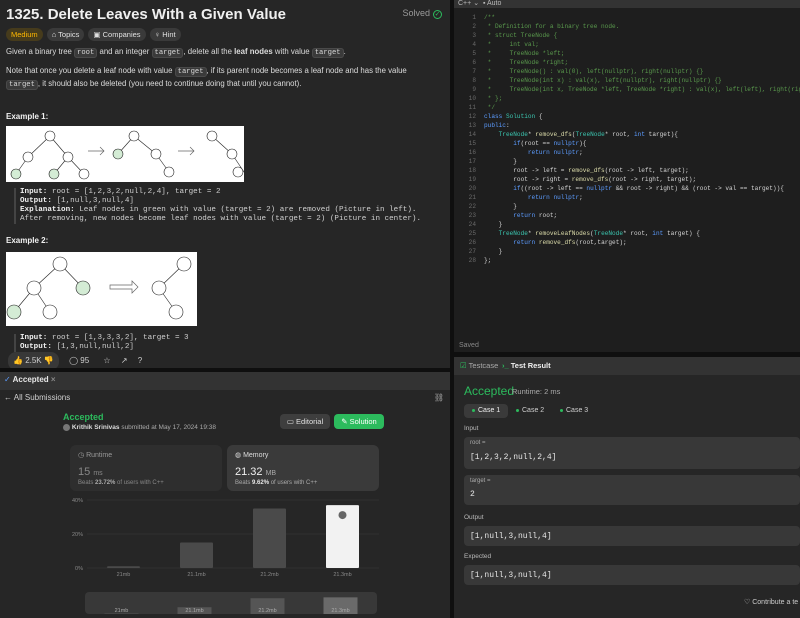  What do you see at coordinates (472, 215) in the screenshot?
I see `line-number: 23` at bounding box center [472, 215].